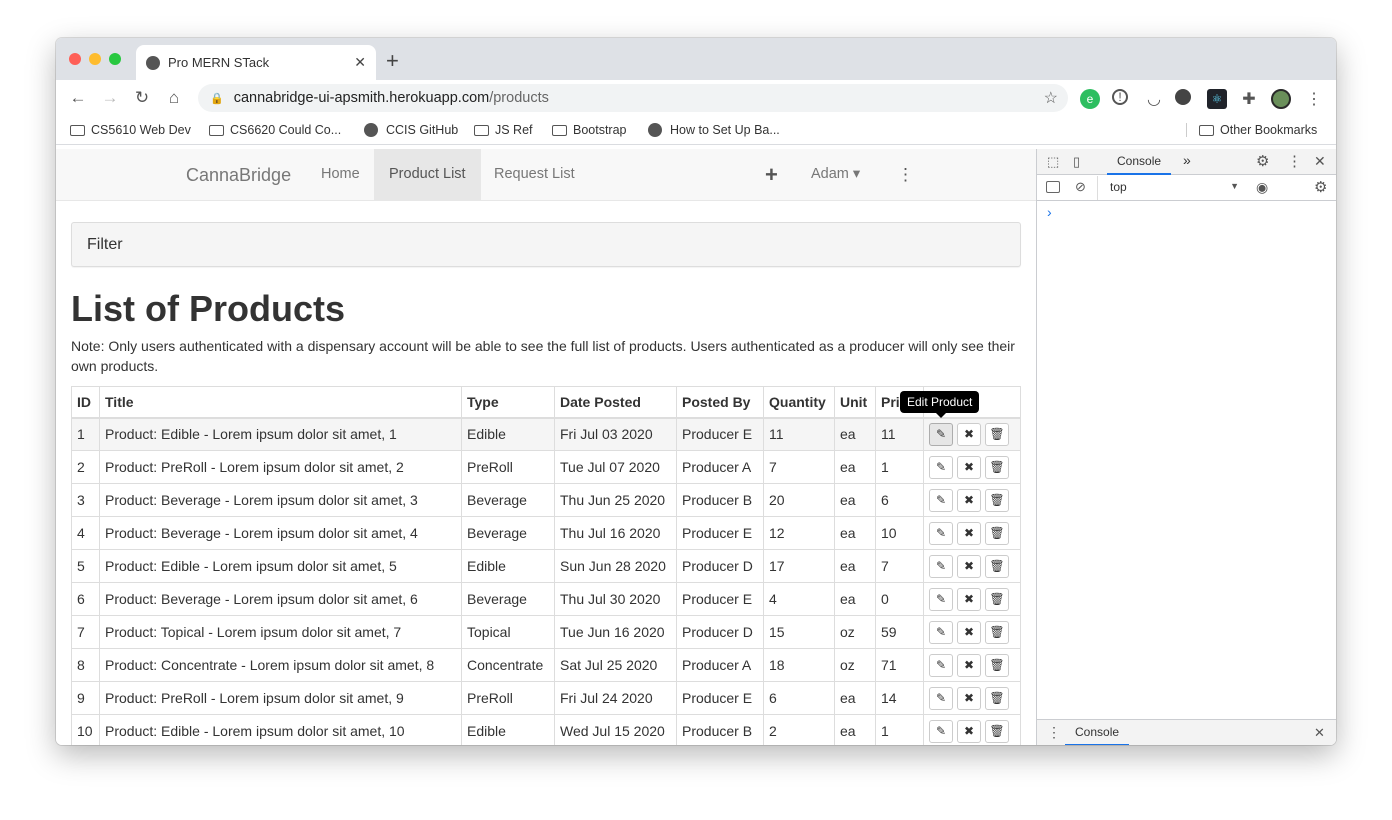 Image resolution: width=1392 pixels, height=820 pixels. What do you see at coordinates (219, 62) in the screenshot?
I see `tab-title: Pro MERN STack` at bounding box center [219, 62].